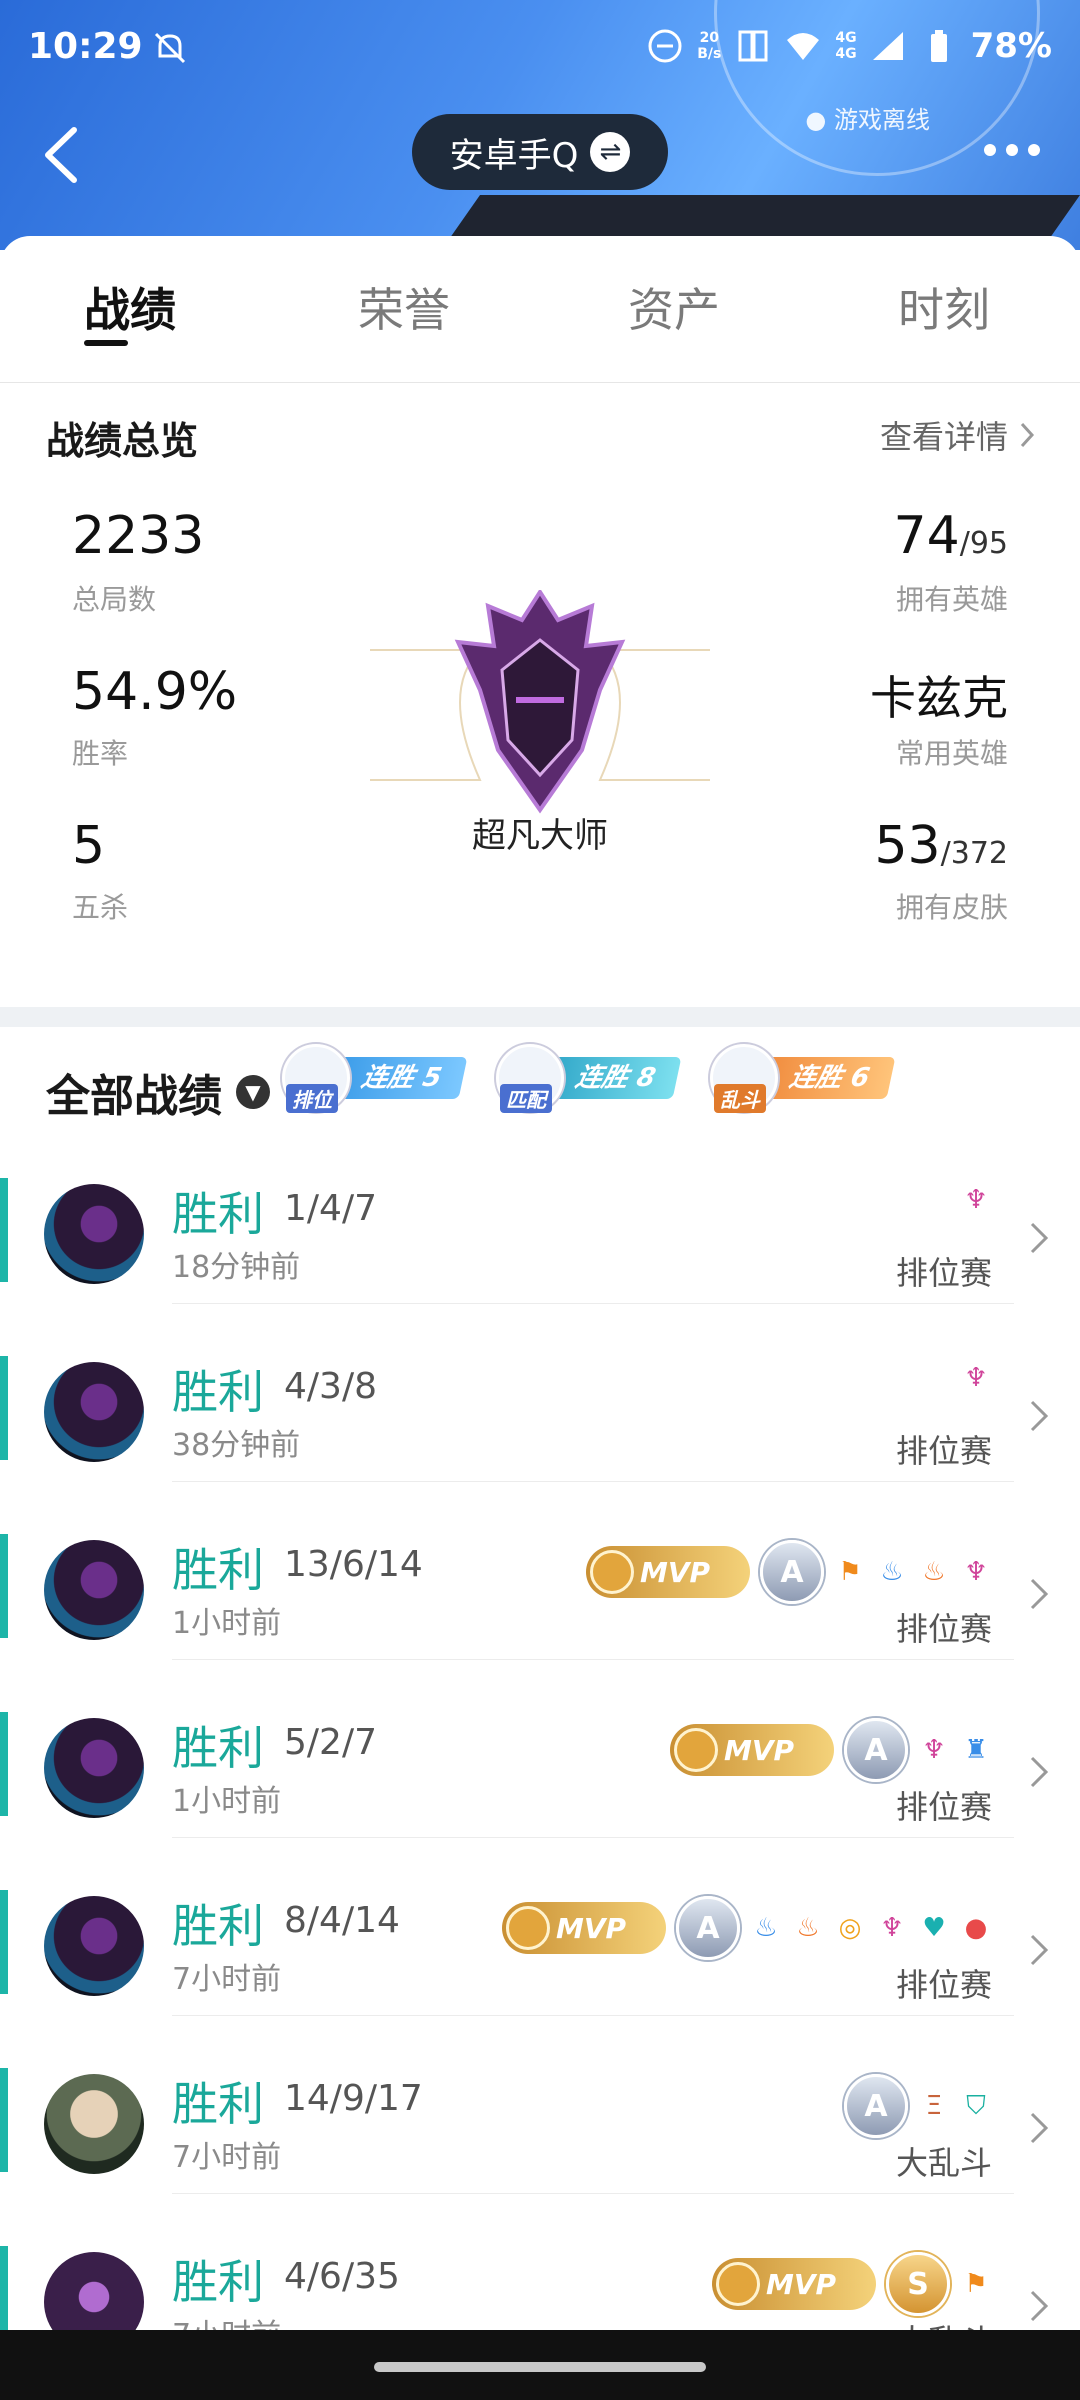  What do you see at coordinates (106, 343) in the screenshot?
I see `active-tab-indicator` at bounding box center [106, 343].